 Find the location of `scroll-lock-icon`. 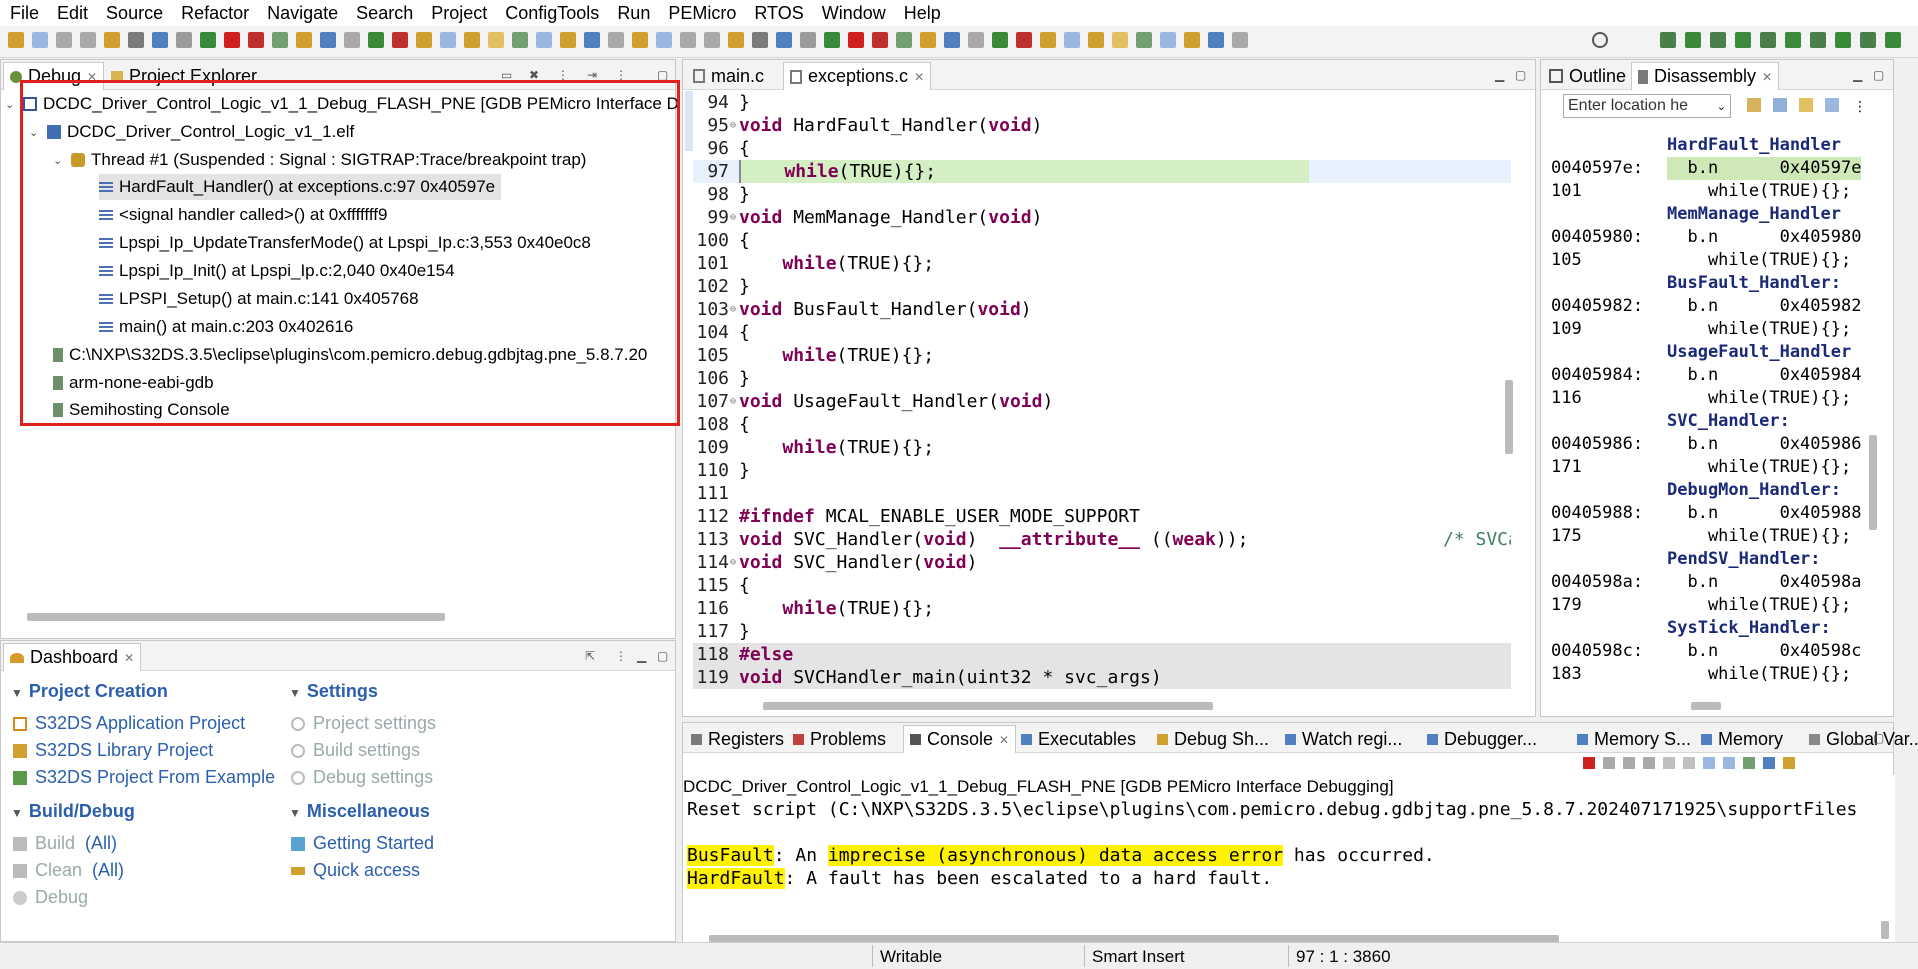

scroll-lock-icon is located at coordinates (1669, 763).